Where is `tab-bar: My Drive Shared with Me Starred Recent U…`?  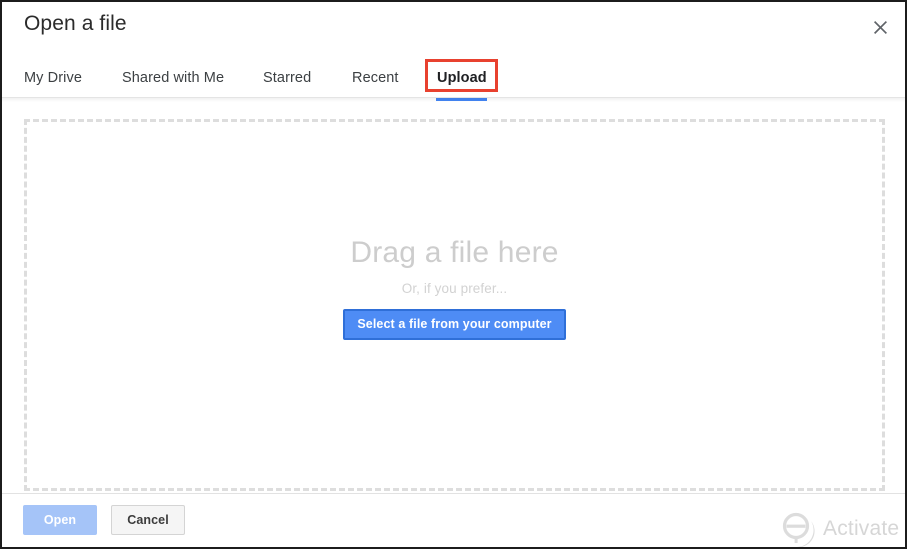 tab-bar: My Drive Shared with Me Starred Recent U… is located at coordinates (453, 80).